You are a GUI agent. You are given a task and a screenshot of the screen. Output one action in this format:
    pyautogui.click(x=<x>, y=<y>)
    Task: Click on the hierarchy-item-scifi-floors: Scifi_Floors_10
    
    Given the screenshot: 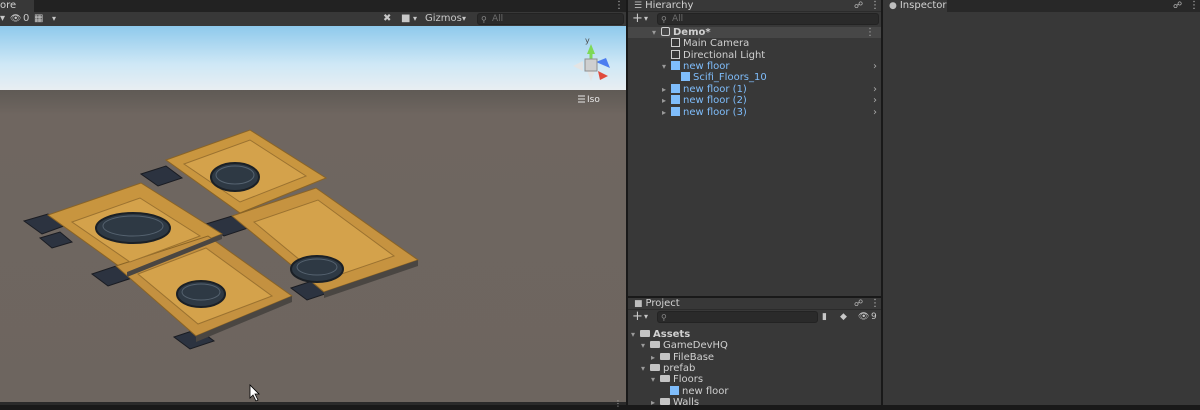 What is the action you would take?
    pyautogui.click(x=754, y=77)
    